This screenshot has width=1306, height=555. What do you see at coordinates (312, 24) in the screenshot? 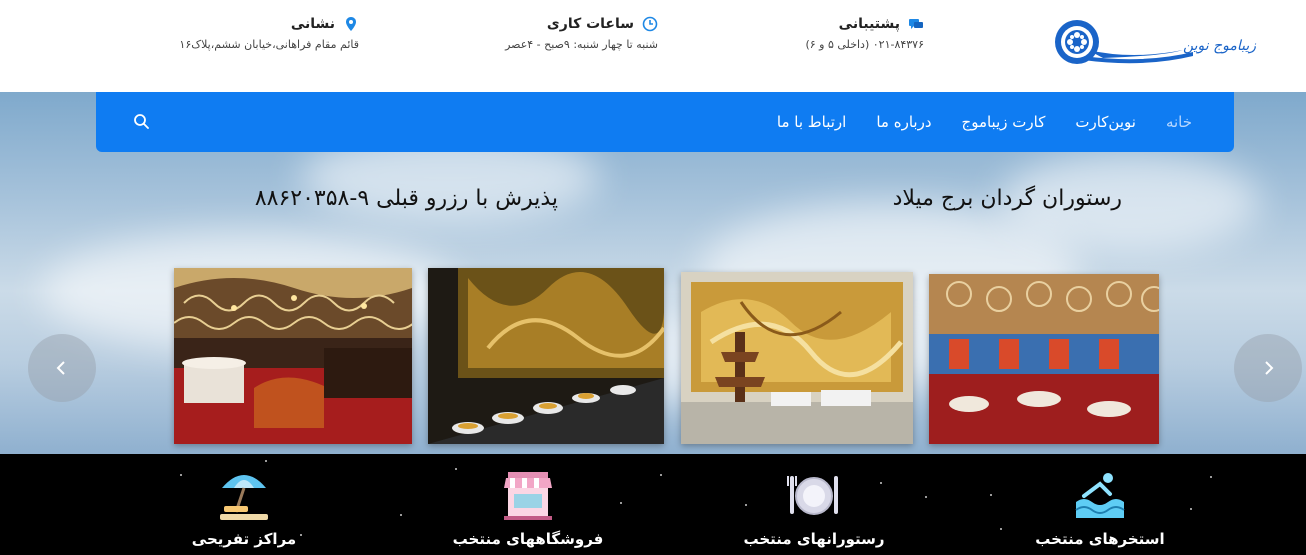
I see `address-title: نشانی` at bounding box center [312, 24].